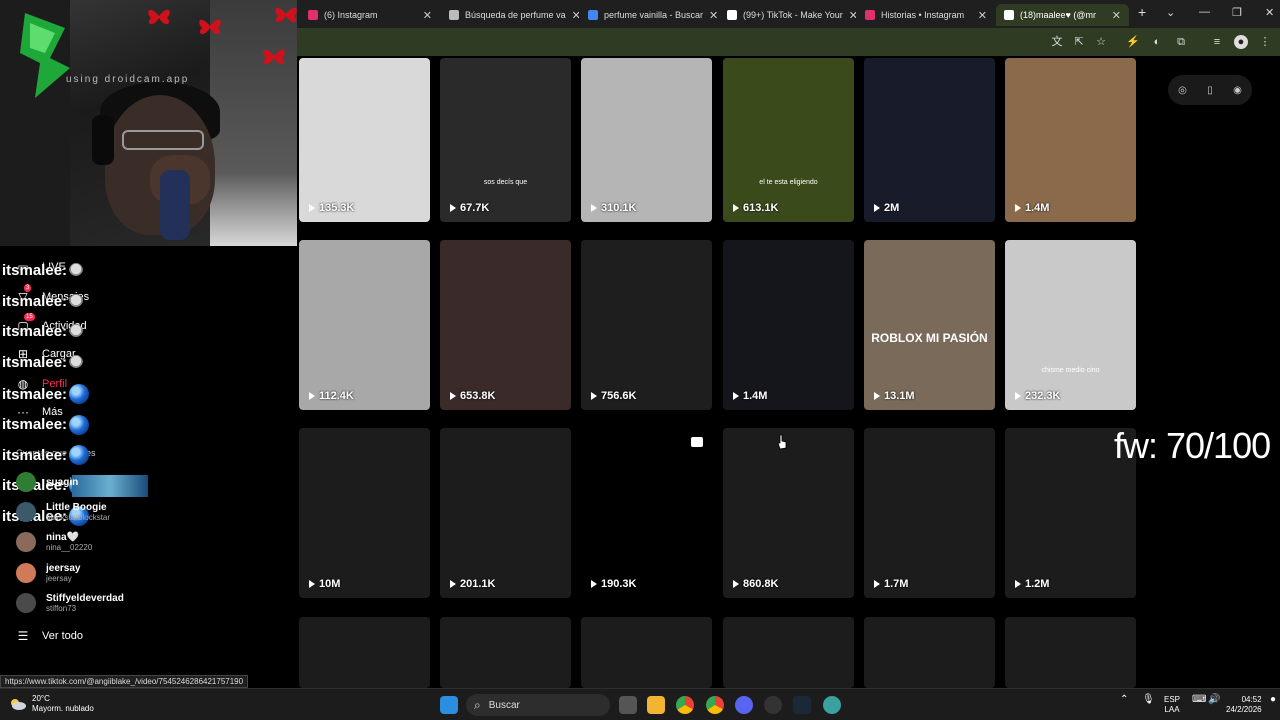  Describe the element at coordinates (51, 704) in the screenshot. I see `weather-widget: 20°C Mayorm. nublado` at that location.